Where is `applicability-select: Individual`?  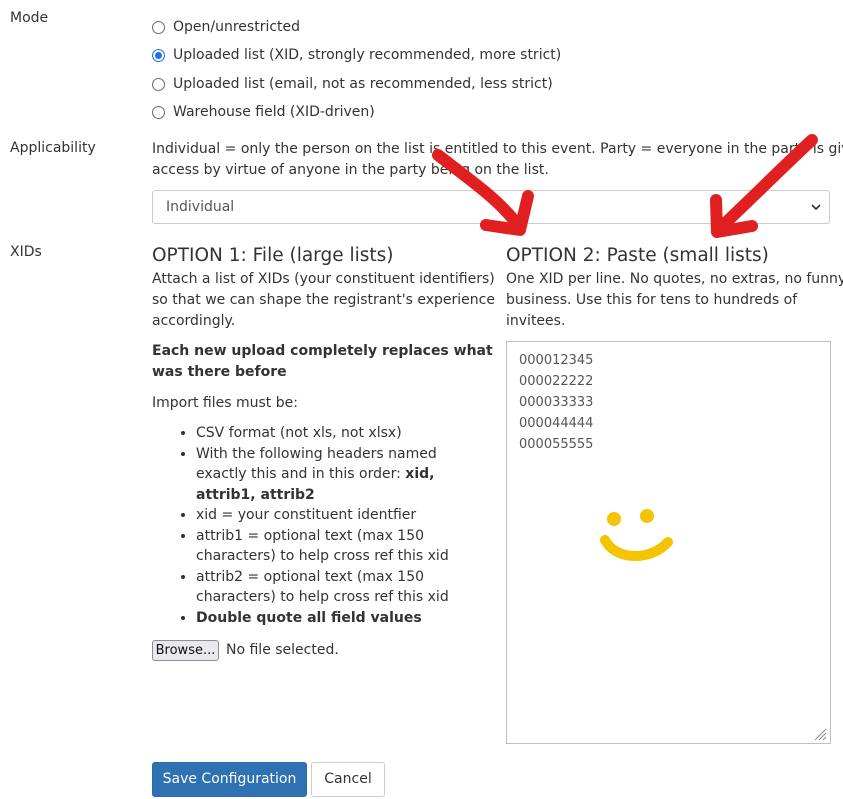 applicability-select: Individual is located at coordinates (491, 207).